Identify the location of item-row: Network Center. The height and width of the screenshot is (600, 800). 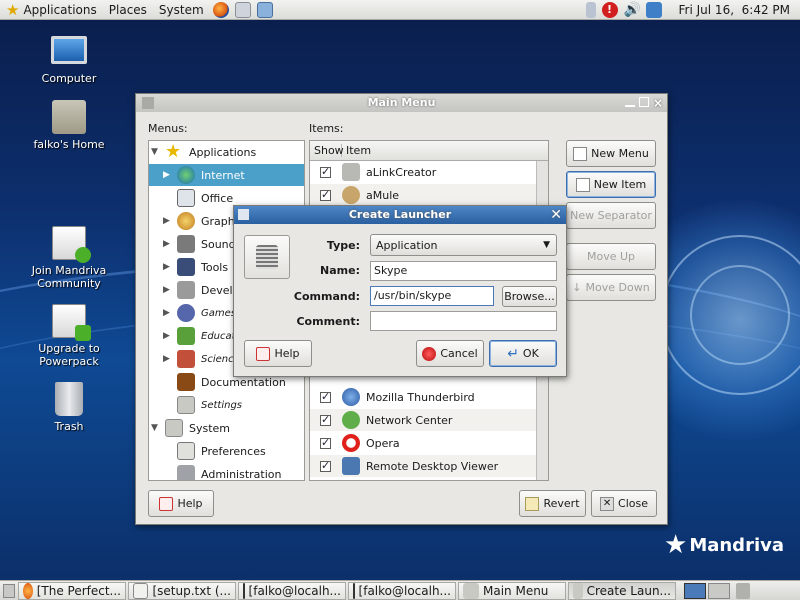
(429, 420).